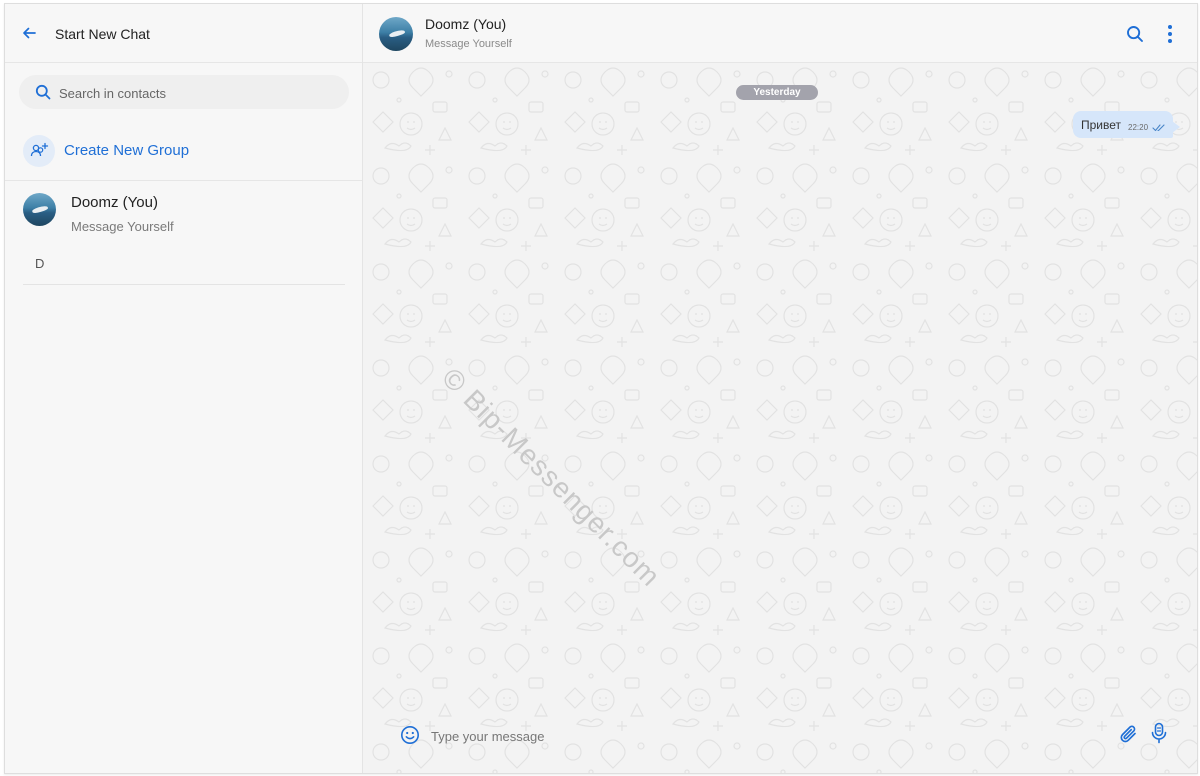  I want to click on create-new-group-button: Create New Group, so click(183, 152).